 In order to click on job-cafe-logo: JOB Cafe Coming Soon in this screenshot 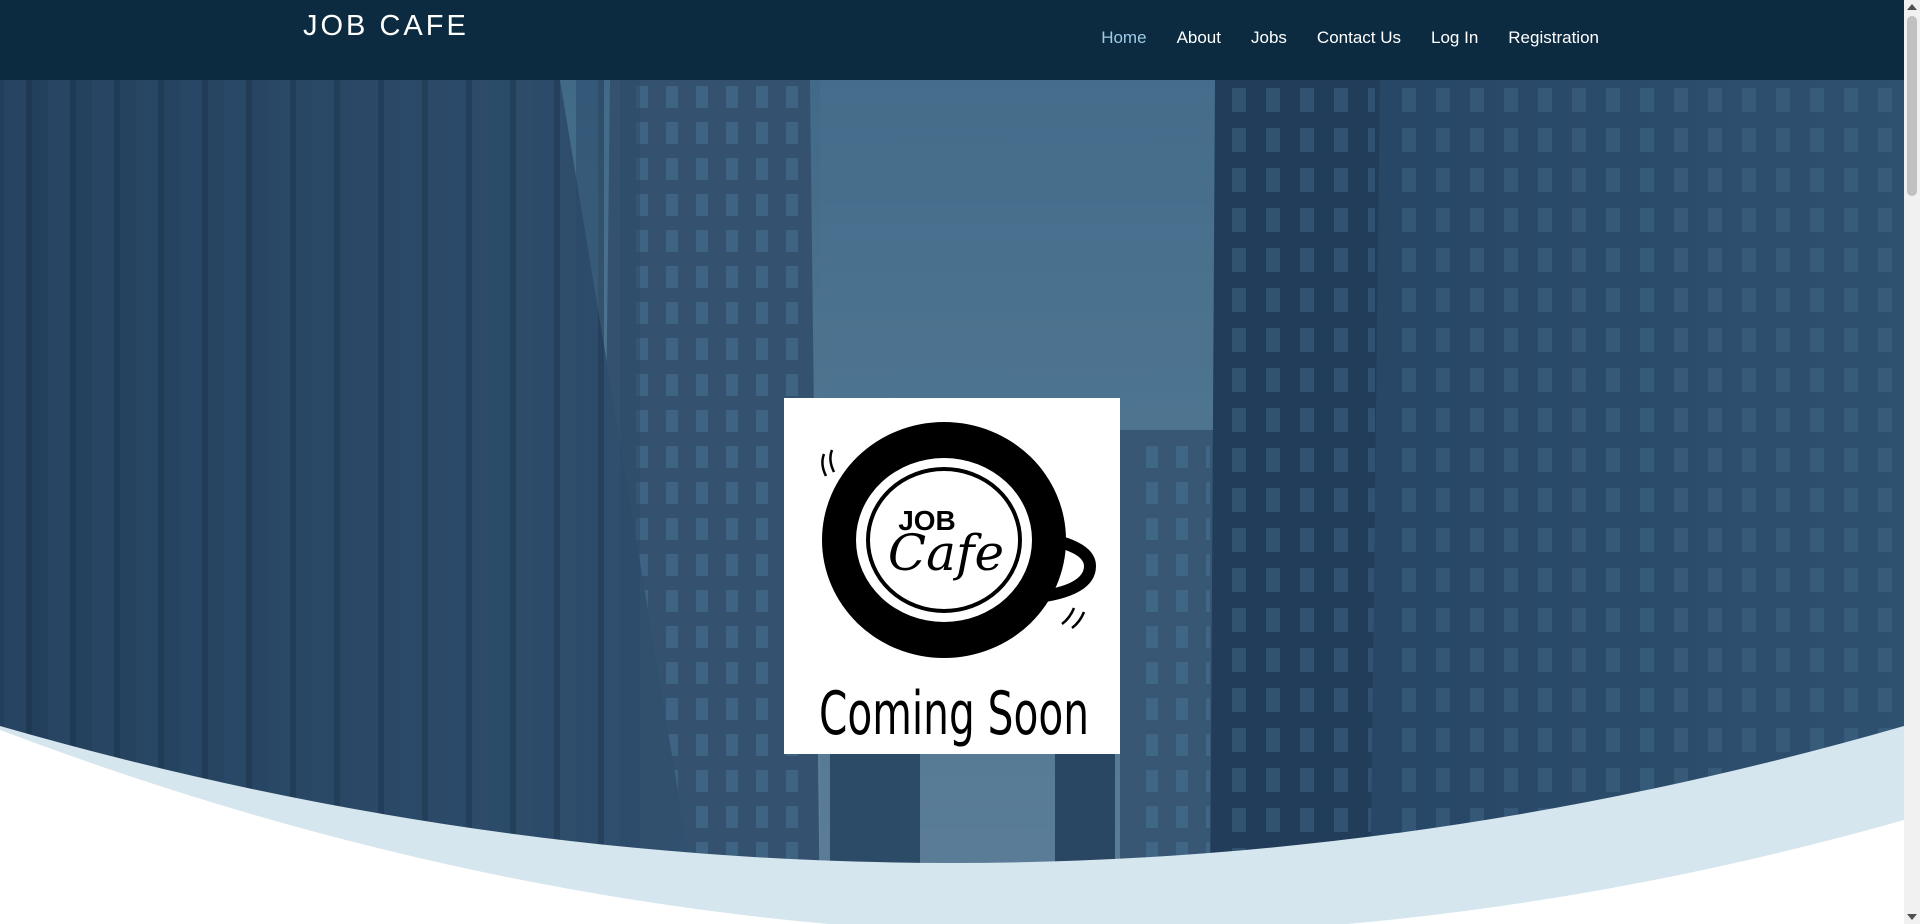, I will do `click(952, 576)`.